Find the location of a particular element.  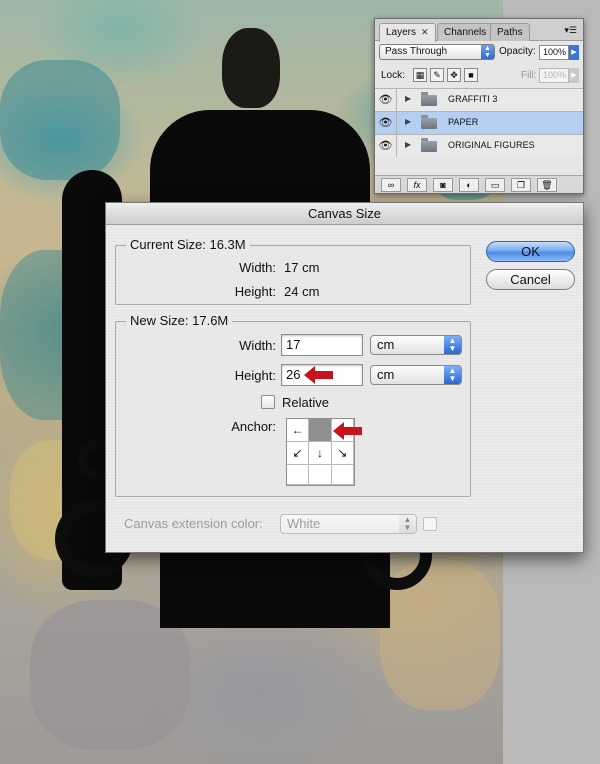

layer-row-graffiti-3: 👁 ▶ GRAFFITI 3 is located at coordinates (479, 99).